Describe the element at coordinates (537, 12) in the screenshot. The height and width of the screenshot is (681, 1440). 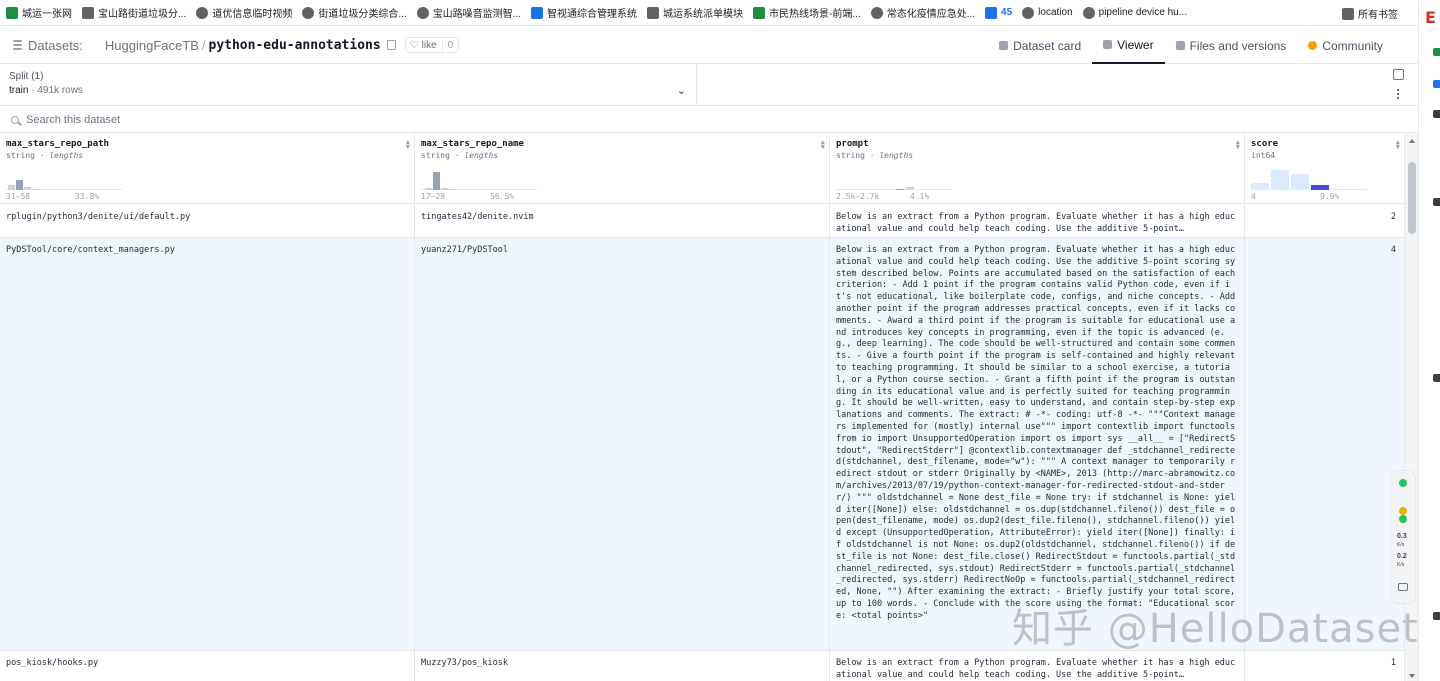
I see `monitor-icon` at that location.